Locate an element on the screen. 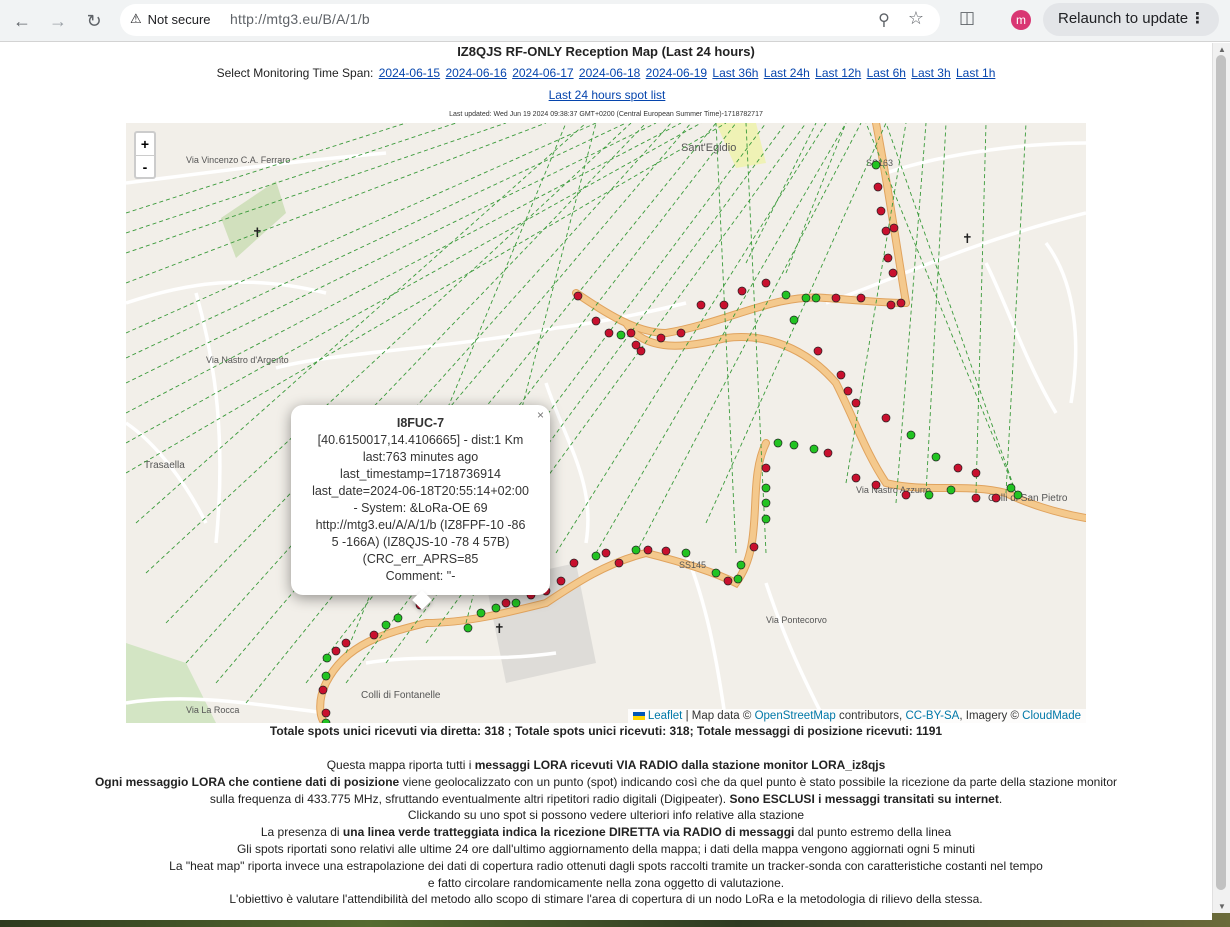 The height and width of the screenshot is (927, 1230). close-icon: × is located at coordinates (540, 415).